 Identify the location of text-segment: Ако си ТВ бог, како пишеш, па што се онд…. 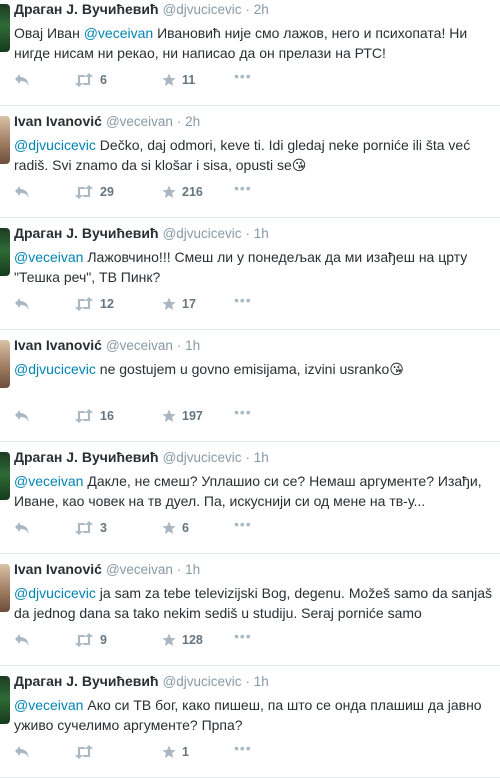
(282, 705).